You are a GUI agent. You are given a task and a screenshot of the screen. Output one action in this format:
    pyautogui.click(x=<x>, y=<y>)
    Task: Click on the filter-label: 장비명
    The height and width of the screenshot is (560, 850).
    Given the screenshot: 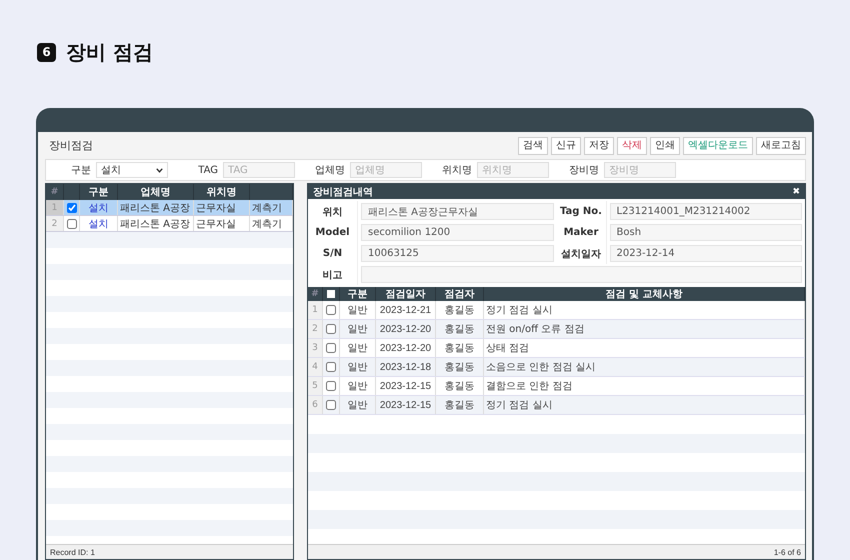 What is the action you would take?
    pyautogui.click(x=583, y=170)
    